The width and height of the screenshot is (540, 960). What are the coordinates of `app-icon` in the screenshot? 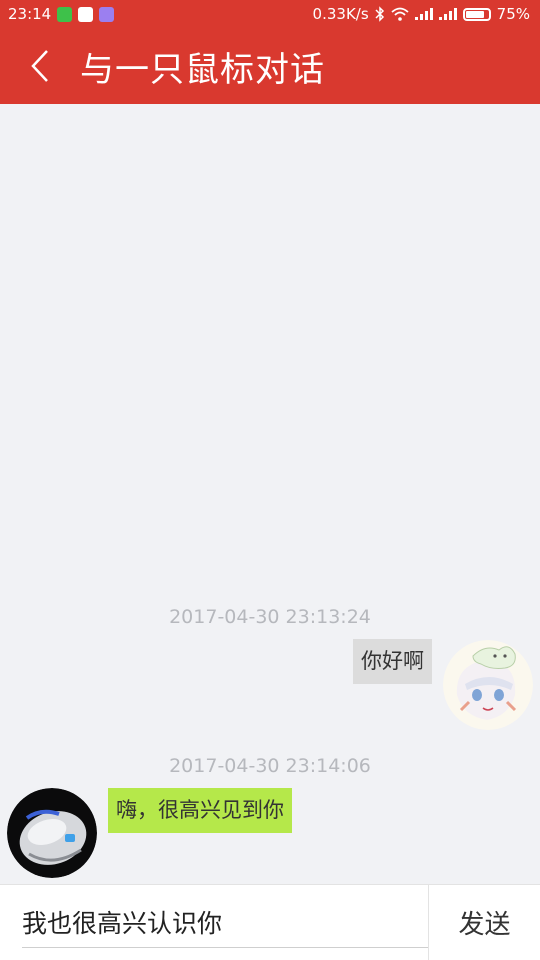 It's located at (107, 14).